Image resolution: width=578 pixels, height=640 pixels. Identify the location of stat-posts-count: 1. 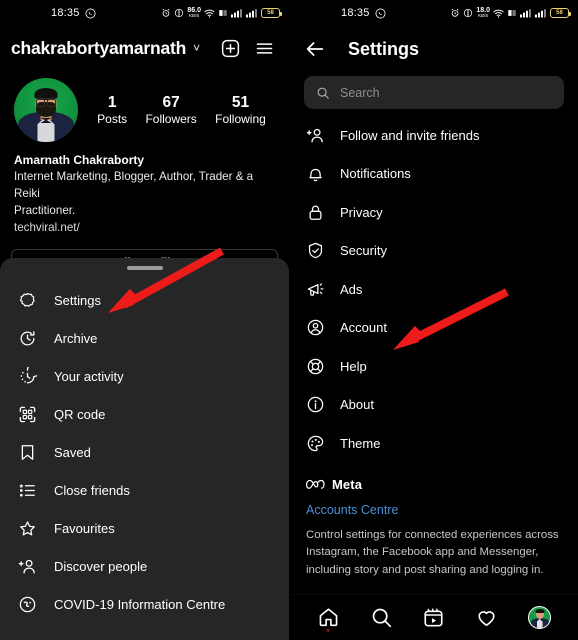
(112, 102).